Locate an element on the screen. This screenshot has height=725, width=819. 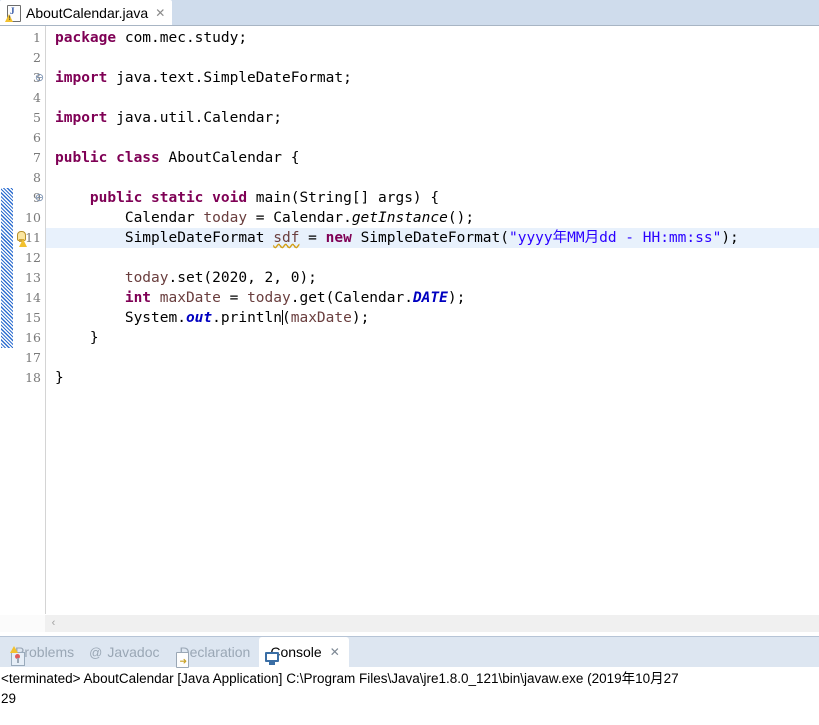
code-line: int maxDate = today.get(Calendar.DATE); is located at coordinates (260, 298).